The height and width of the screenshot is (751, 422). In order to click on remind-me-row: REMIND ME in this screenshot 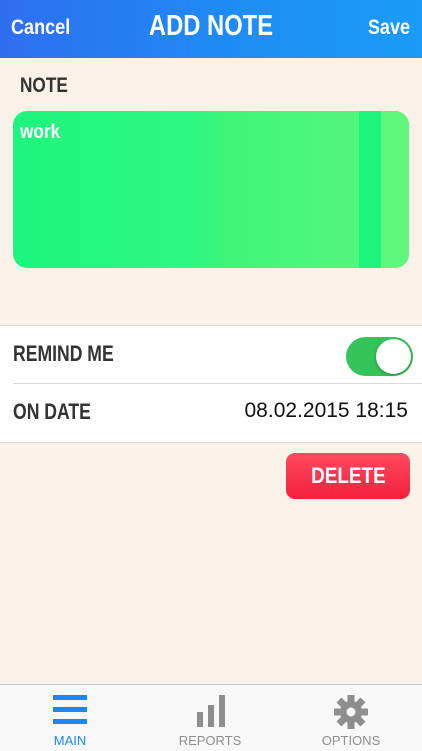, I will do `click(211, 354)`.